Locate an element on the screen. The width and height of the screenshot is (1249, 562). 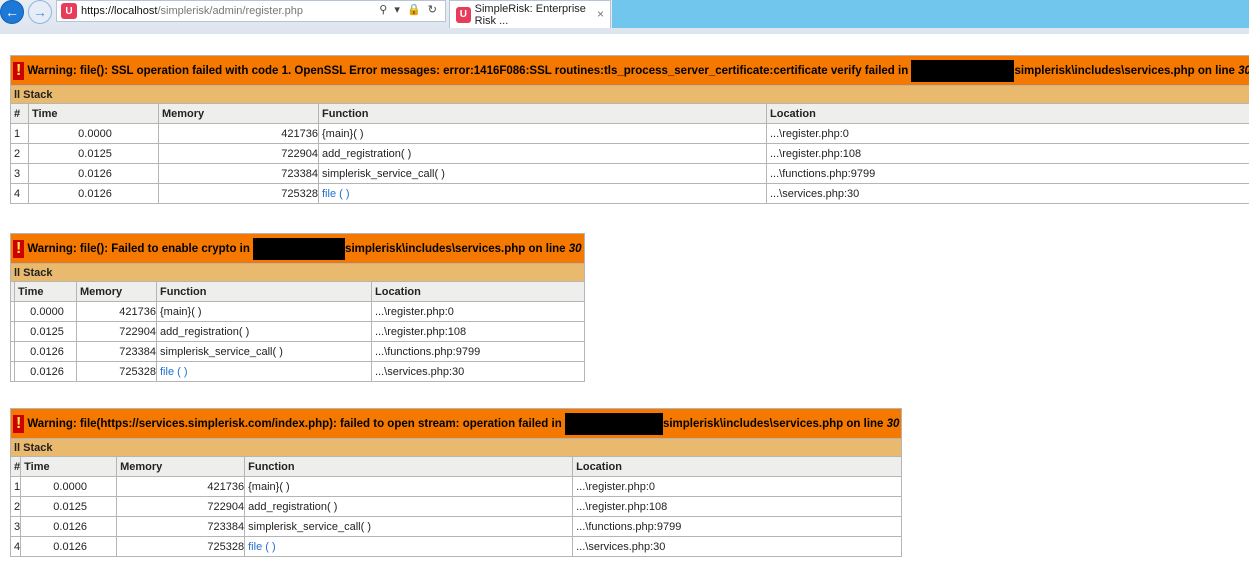
row-memory: 722904 is located at coordinates (116, 331).